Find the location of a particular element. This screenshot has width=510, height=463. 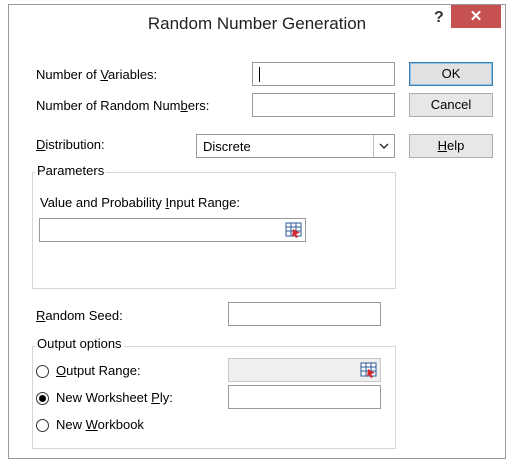

close-icon: ✕ is located at coordinates (476, 16).